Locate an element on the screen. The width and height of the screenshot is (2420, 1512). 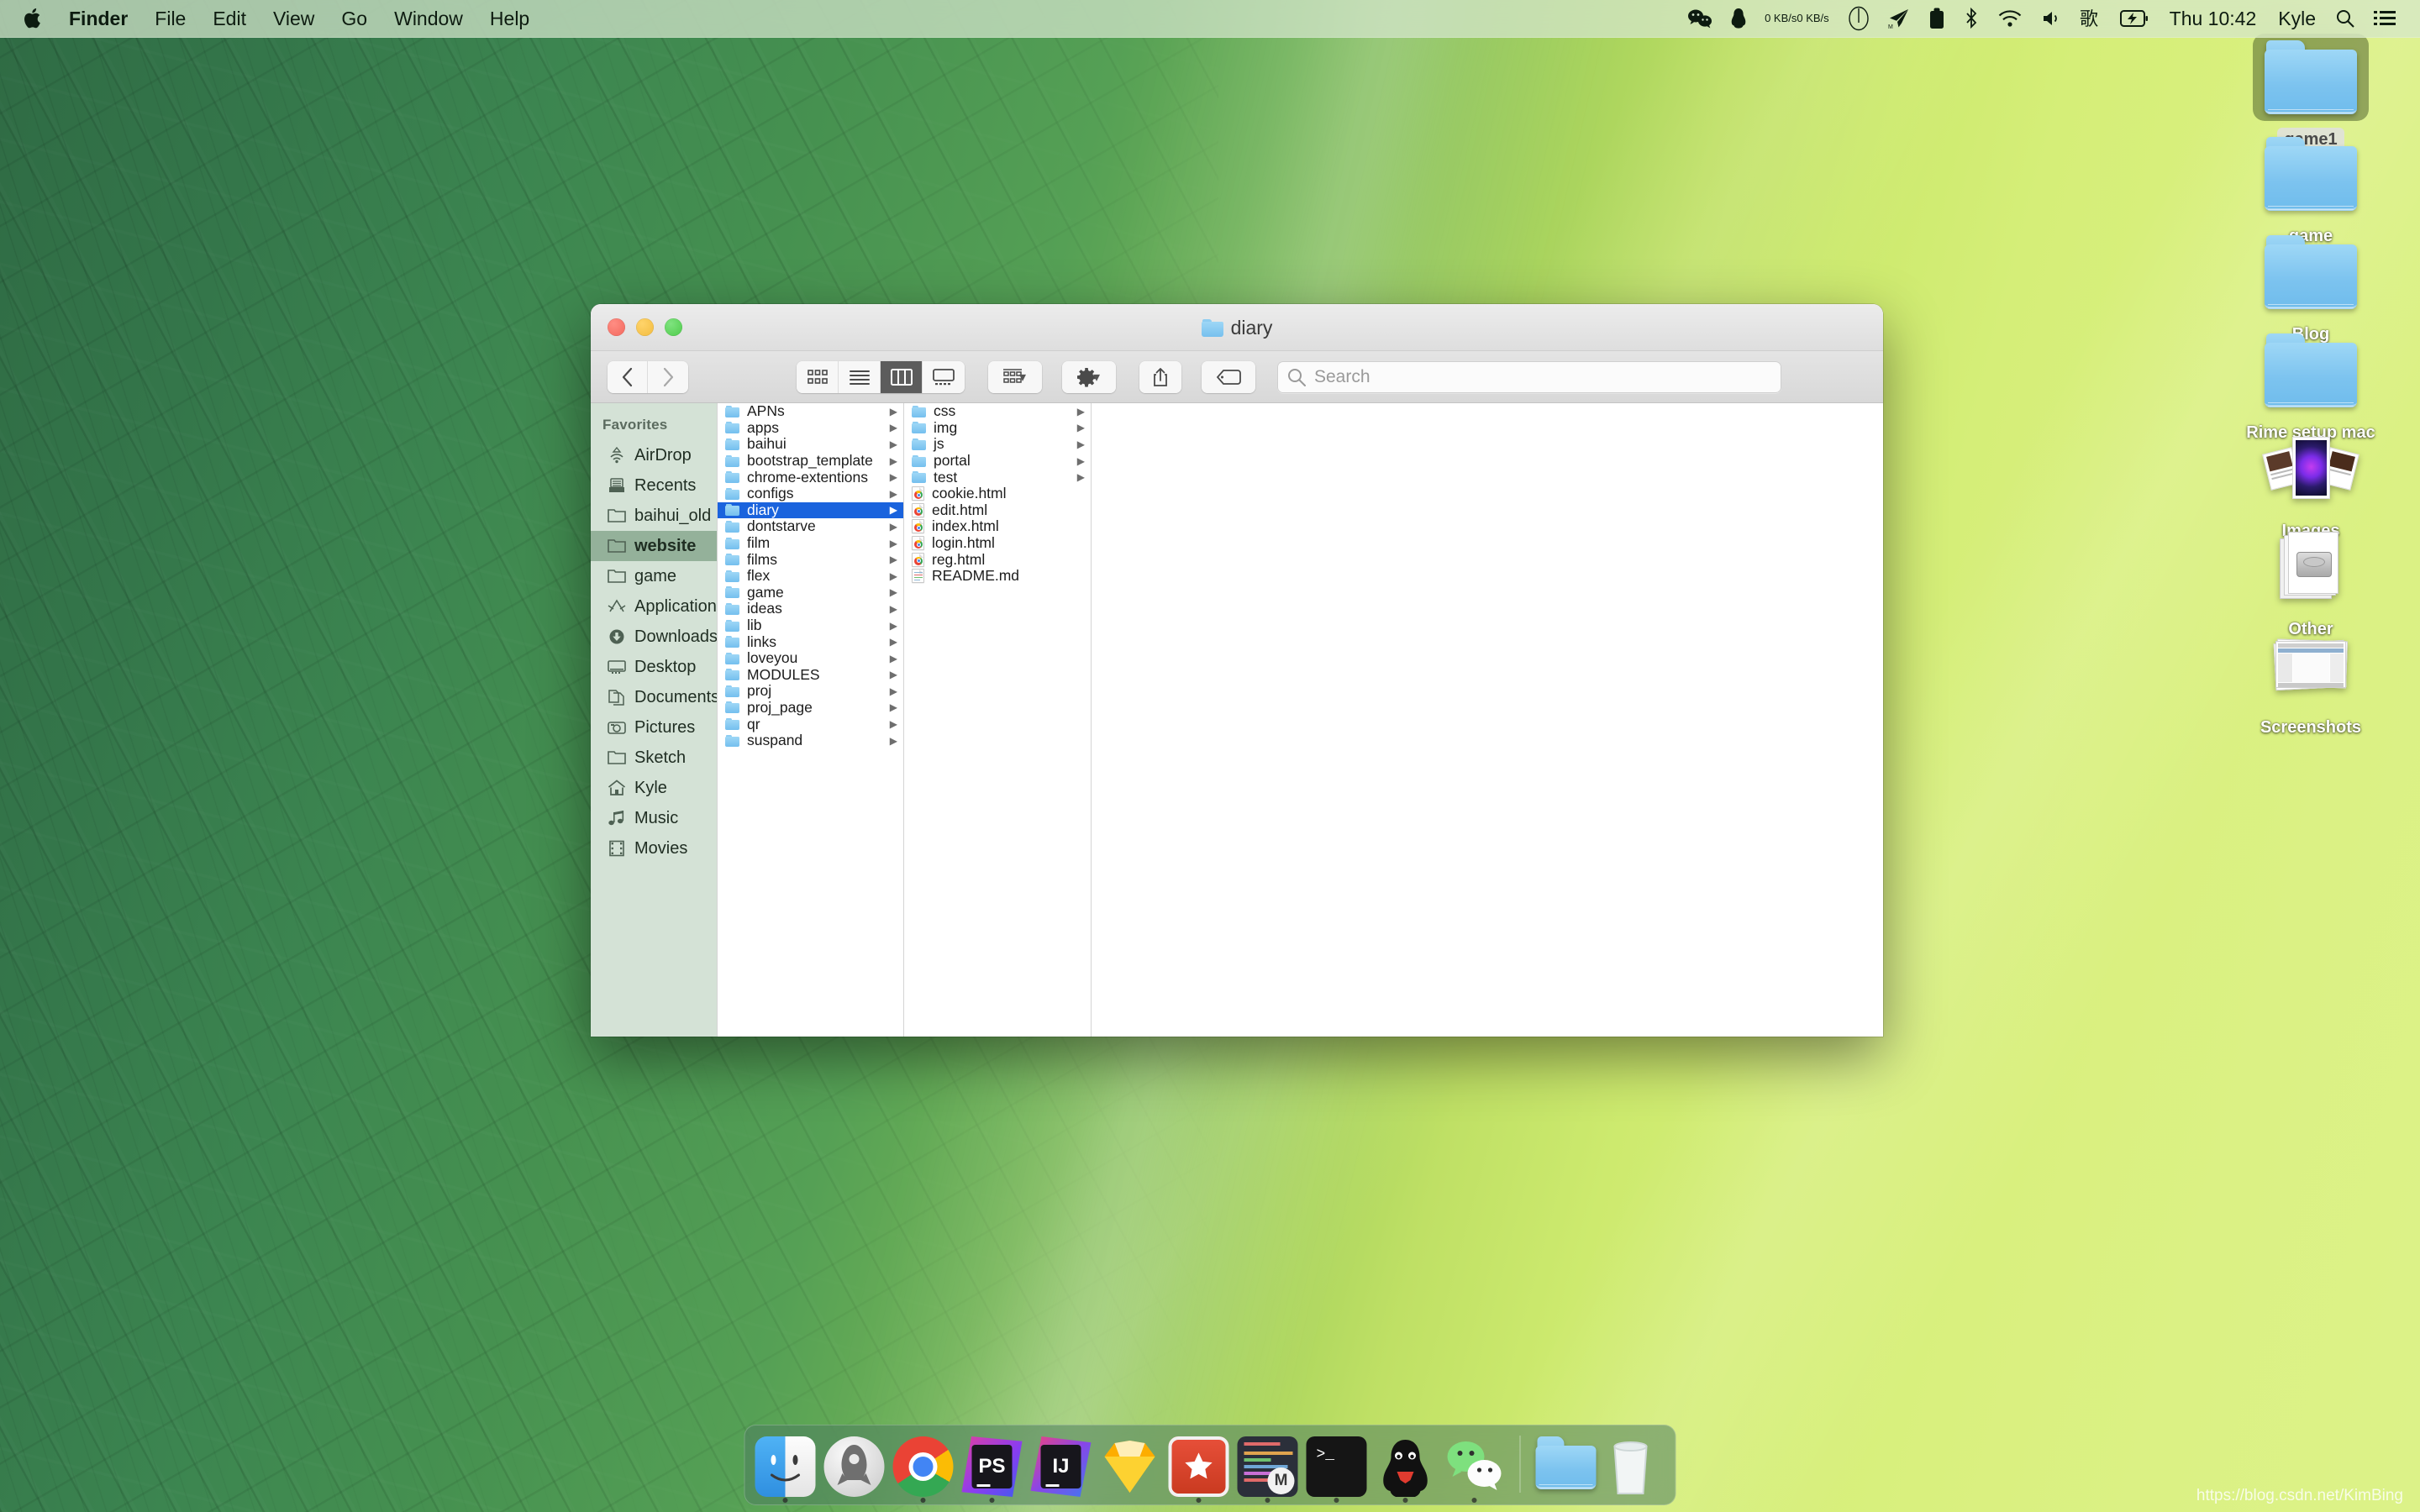
file-row: proj ▶ is located at coordinates (810, 691).